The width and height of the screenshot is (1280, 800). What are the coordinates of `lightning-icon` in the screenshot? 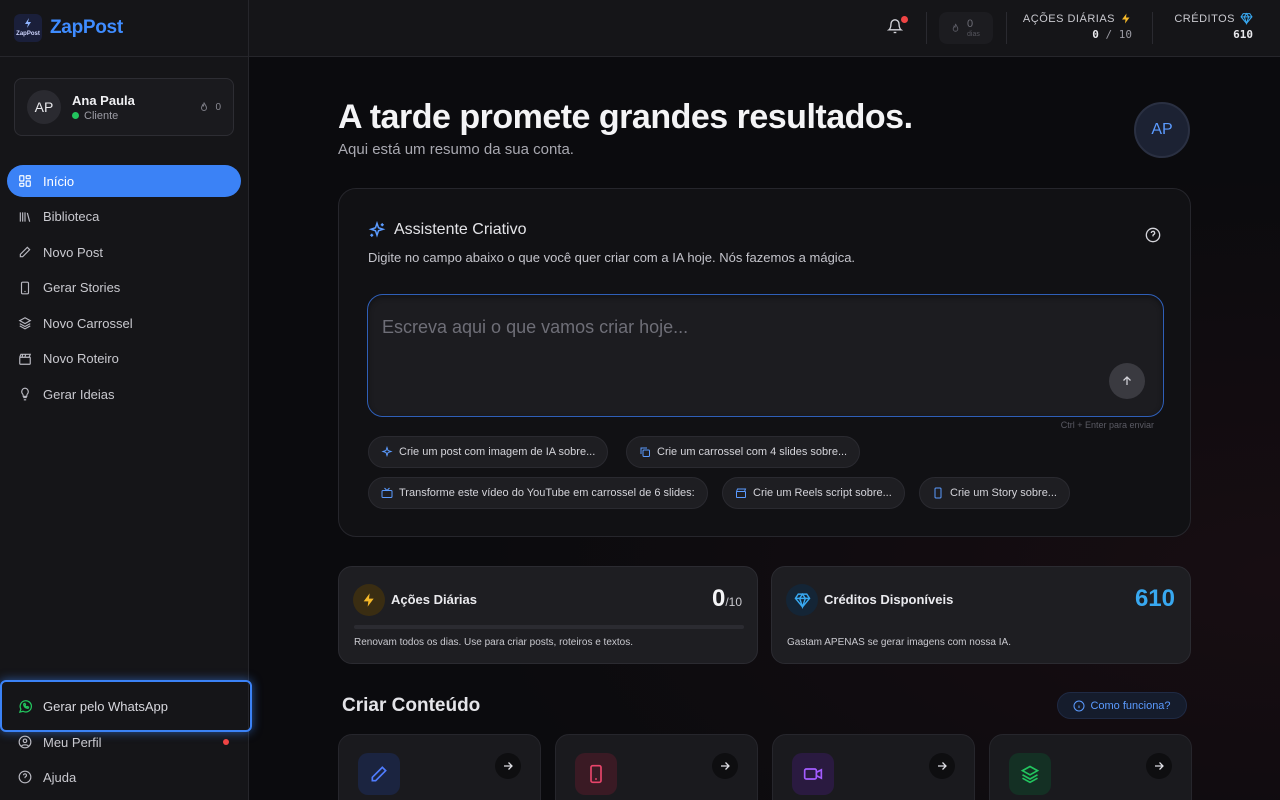 It's located at (1126, 18).